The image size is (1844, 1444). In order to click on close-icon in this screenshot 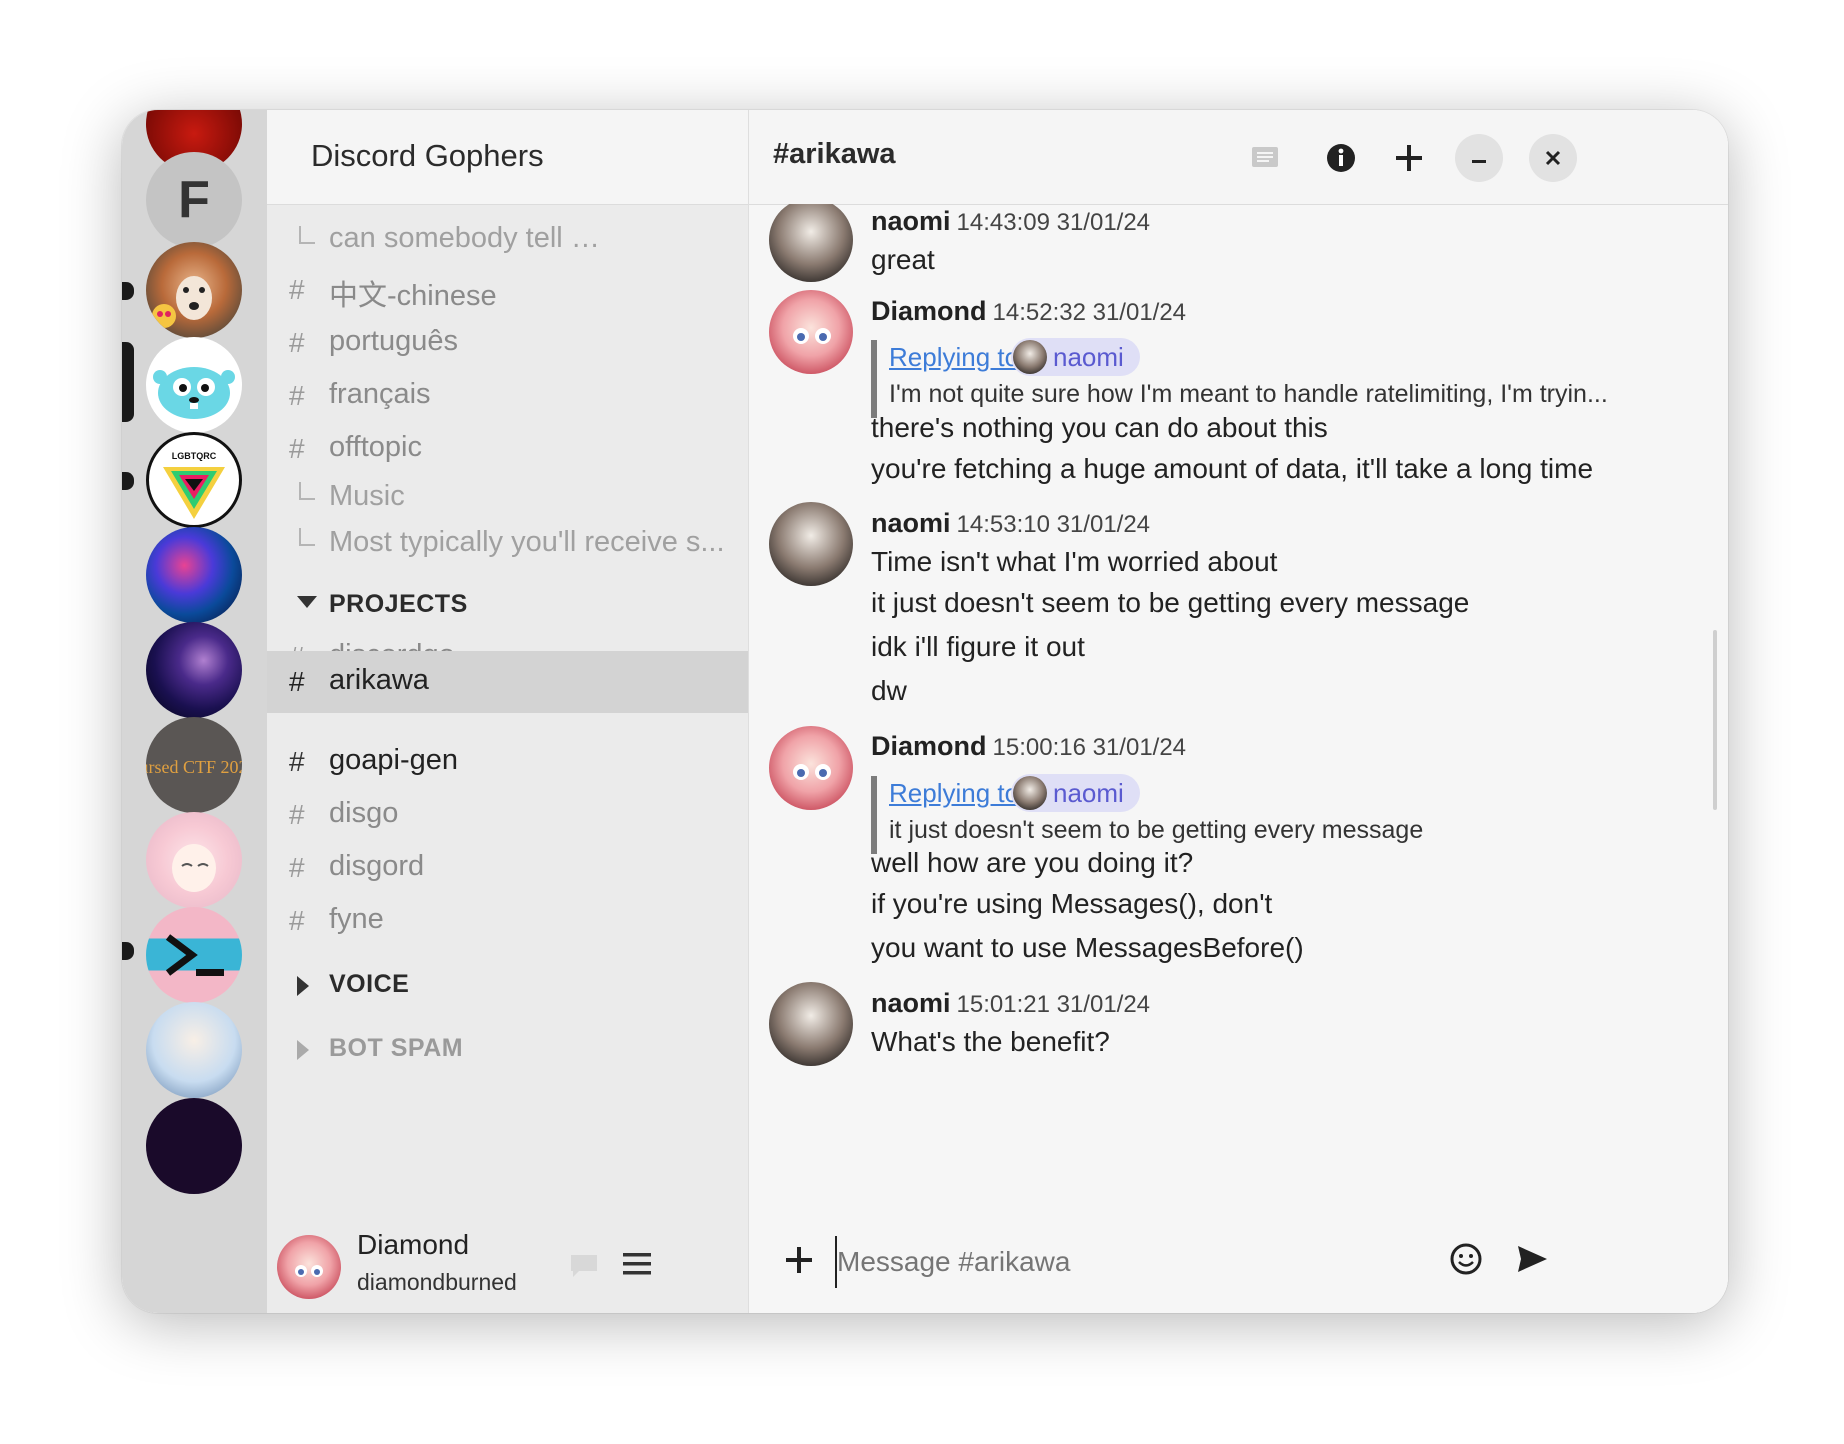, I will do `click(1553, 158)`.